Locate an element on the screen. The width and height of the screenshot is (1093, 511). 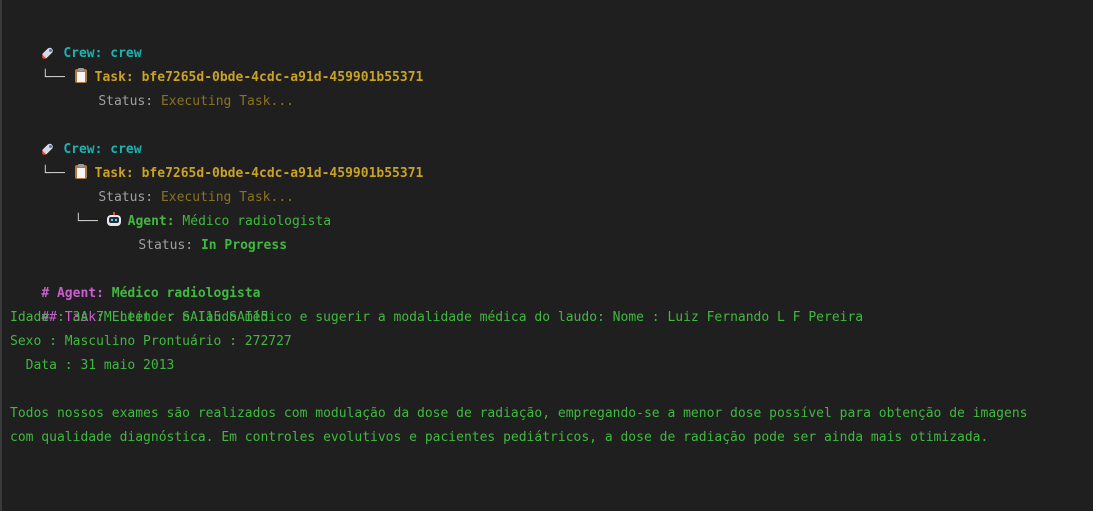
tree-connector: └── is located at coordinates (90, 221).